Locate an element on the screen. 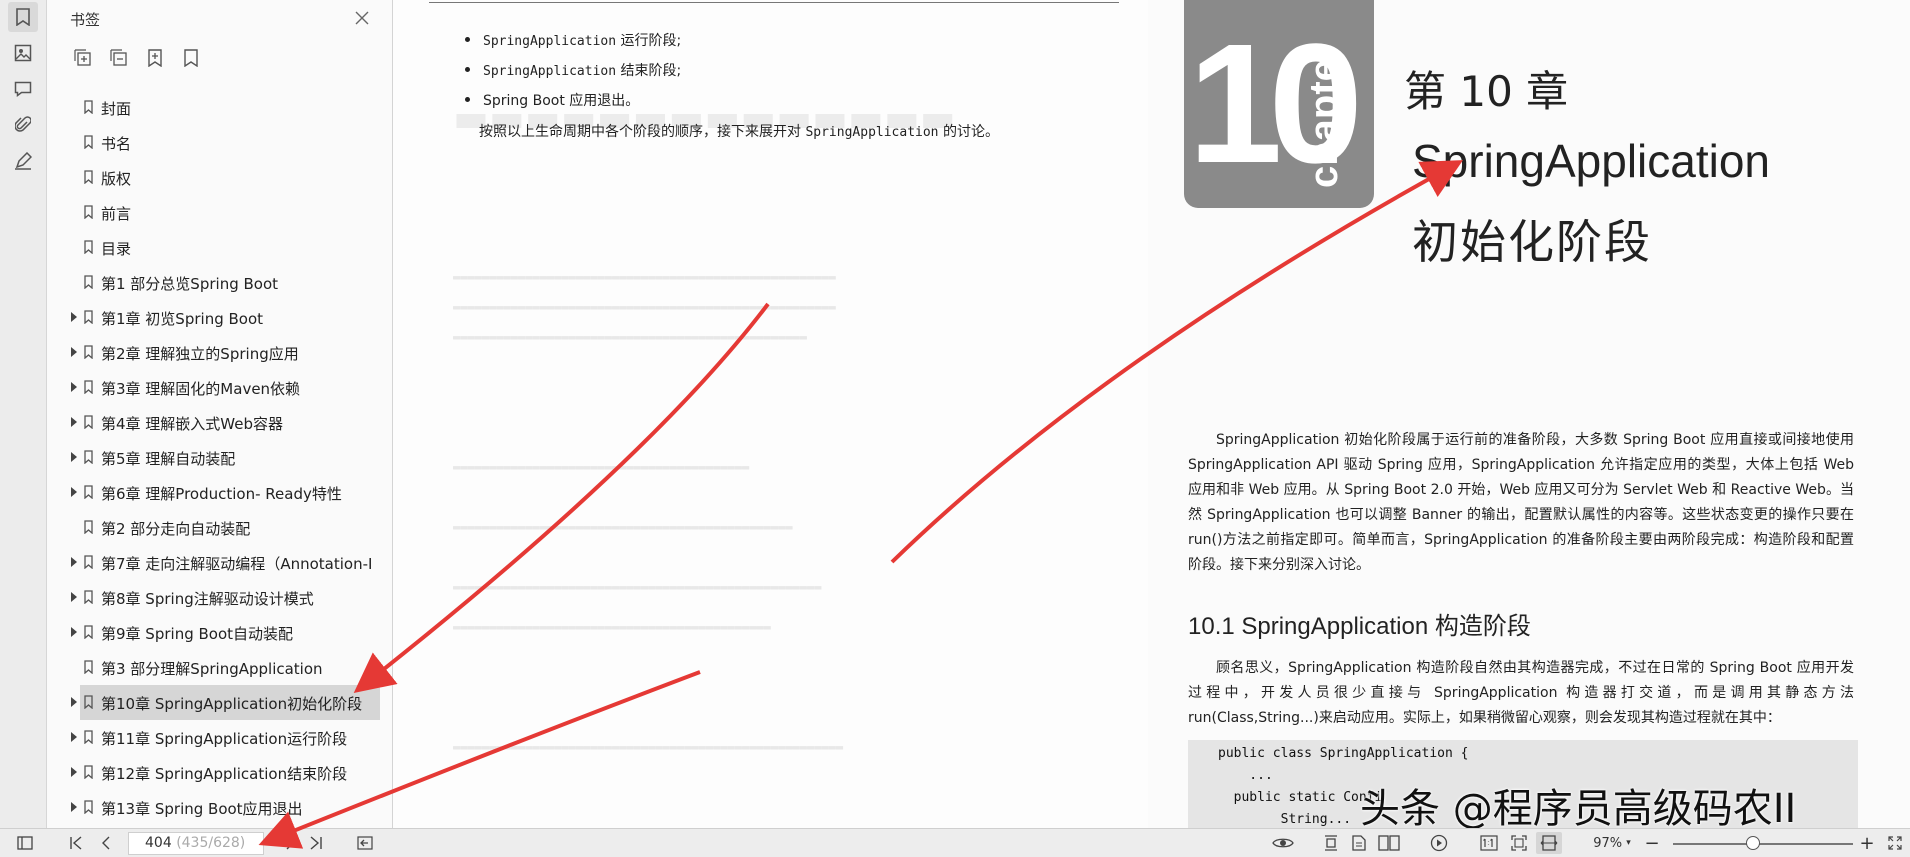 The image size is (1910, 857). fullscreen-icon is located at coordinates (1895, 843).